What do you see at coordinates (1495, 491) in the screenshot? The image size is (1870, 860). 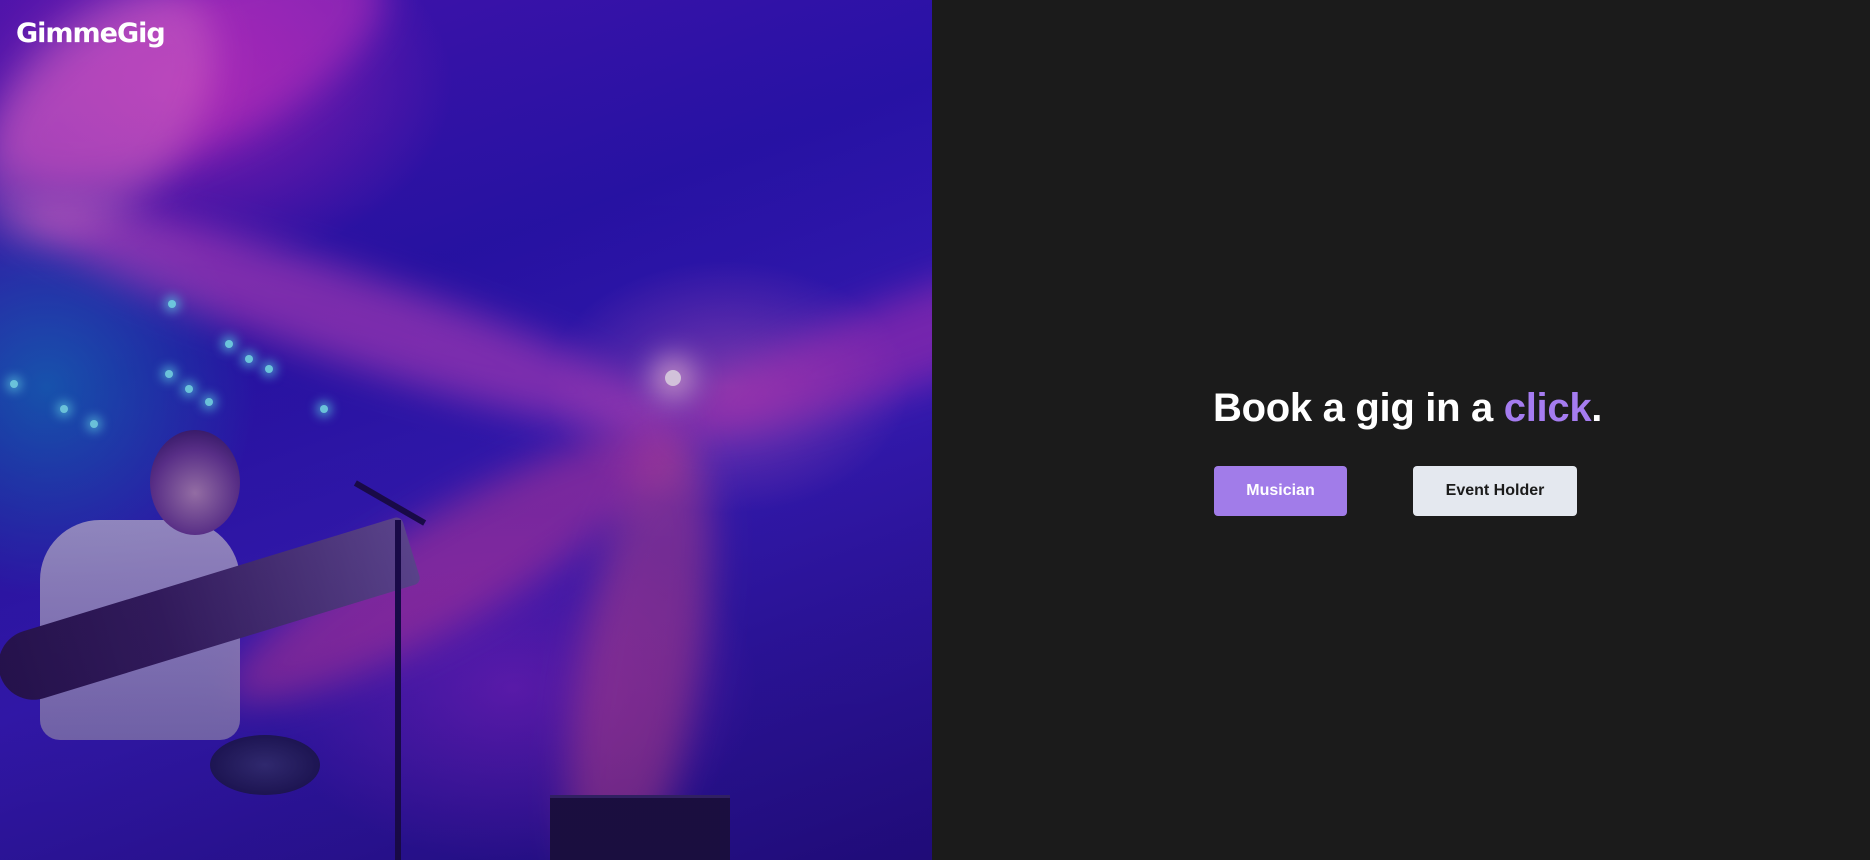 I see `event-holder-button: Event Holder` at bounding box center [1495, 491].